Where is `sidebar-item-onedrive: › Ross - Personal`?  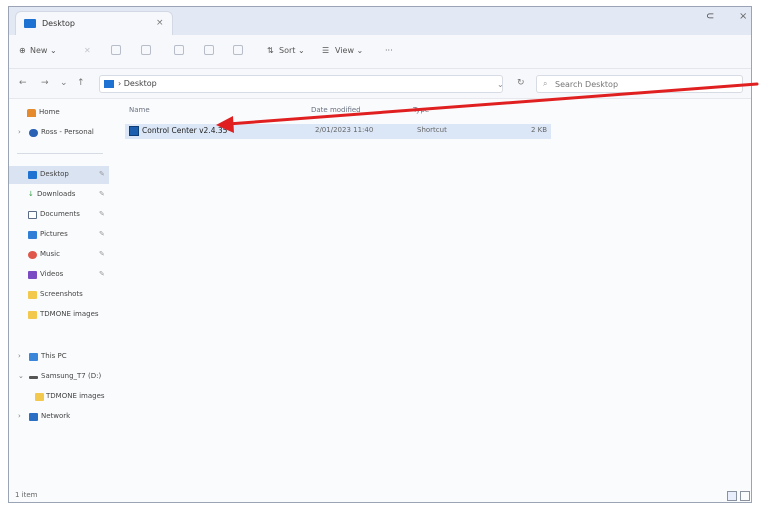
sidebar-item-onedrive: › Ross - Personal is located at coordinates (59, 133).